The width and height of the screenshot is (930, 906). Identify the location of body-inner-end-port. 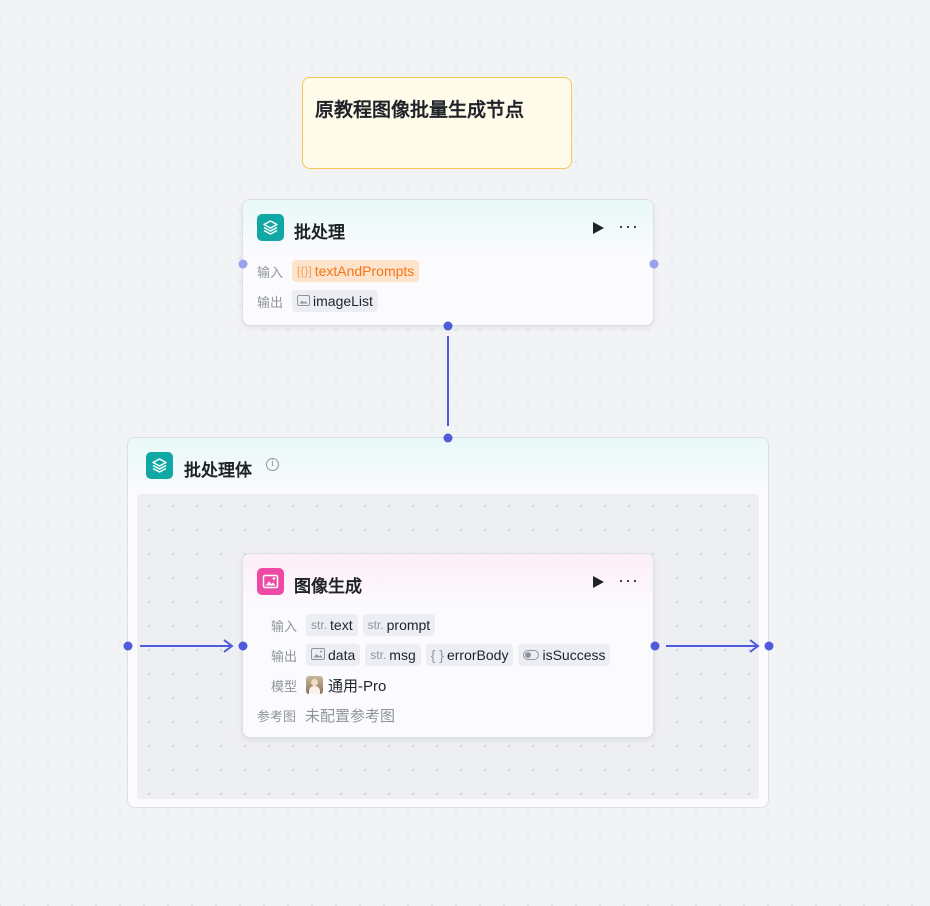
(769, 646).